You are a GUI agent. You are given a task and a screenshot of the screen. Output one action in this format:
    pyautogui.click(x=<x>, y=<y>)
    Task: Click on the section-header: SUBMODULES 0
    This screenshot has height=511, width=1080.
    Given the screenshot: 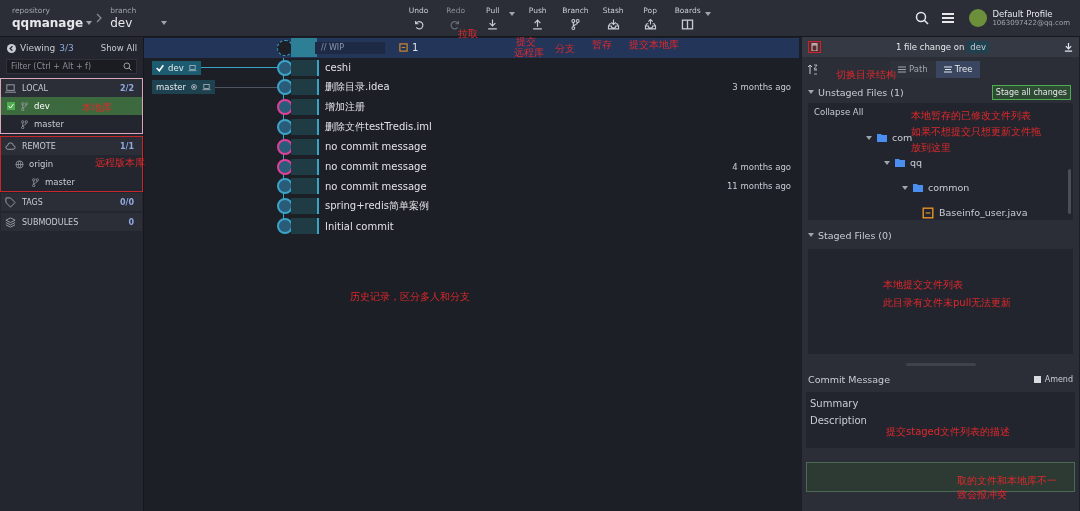 What is the action you would take?
    pyautogui.click(x=71, y=222)
    